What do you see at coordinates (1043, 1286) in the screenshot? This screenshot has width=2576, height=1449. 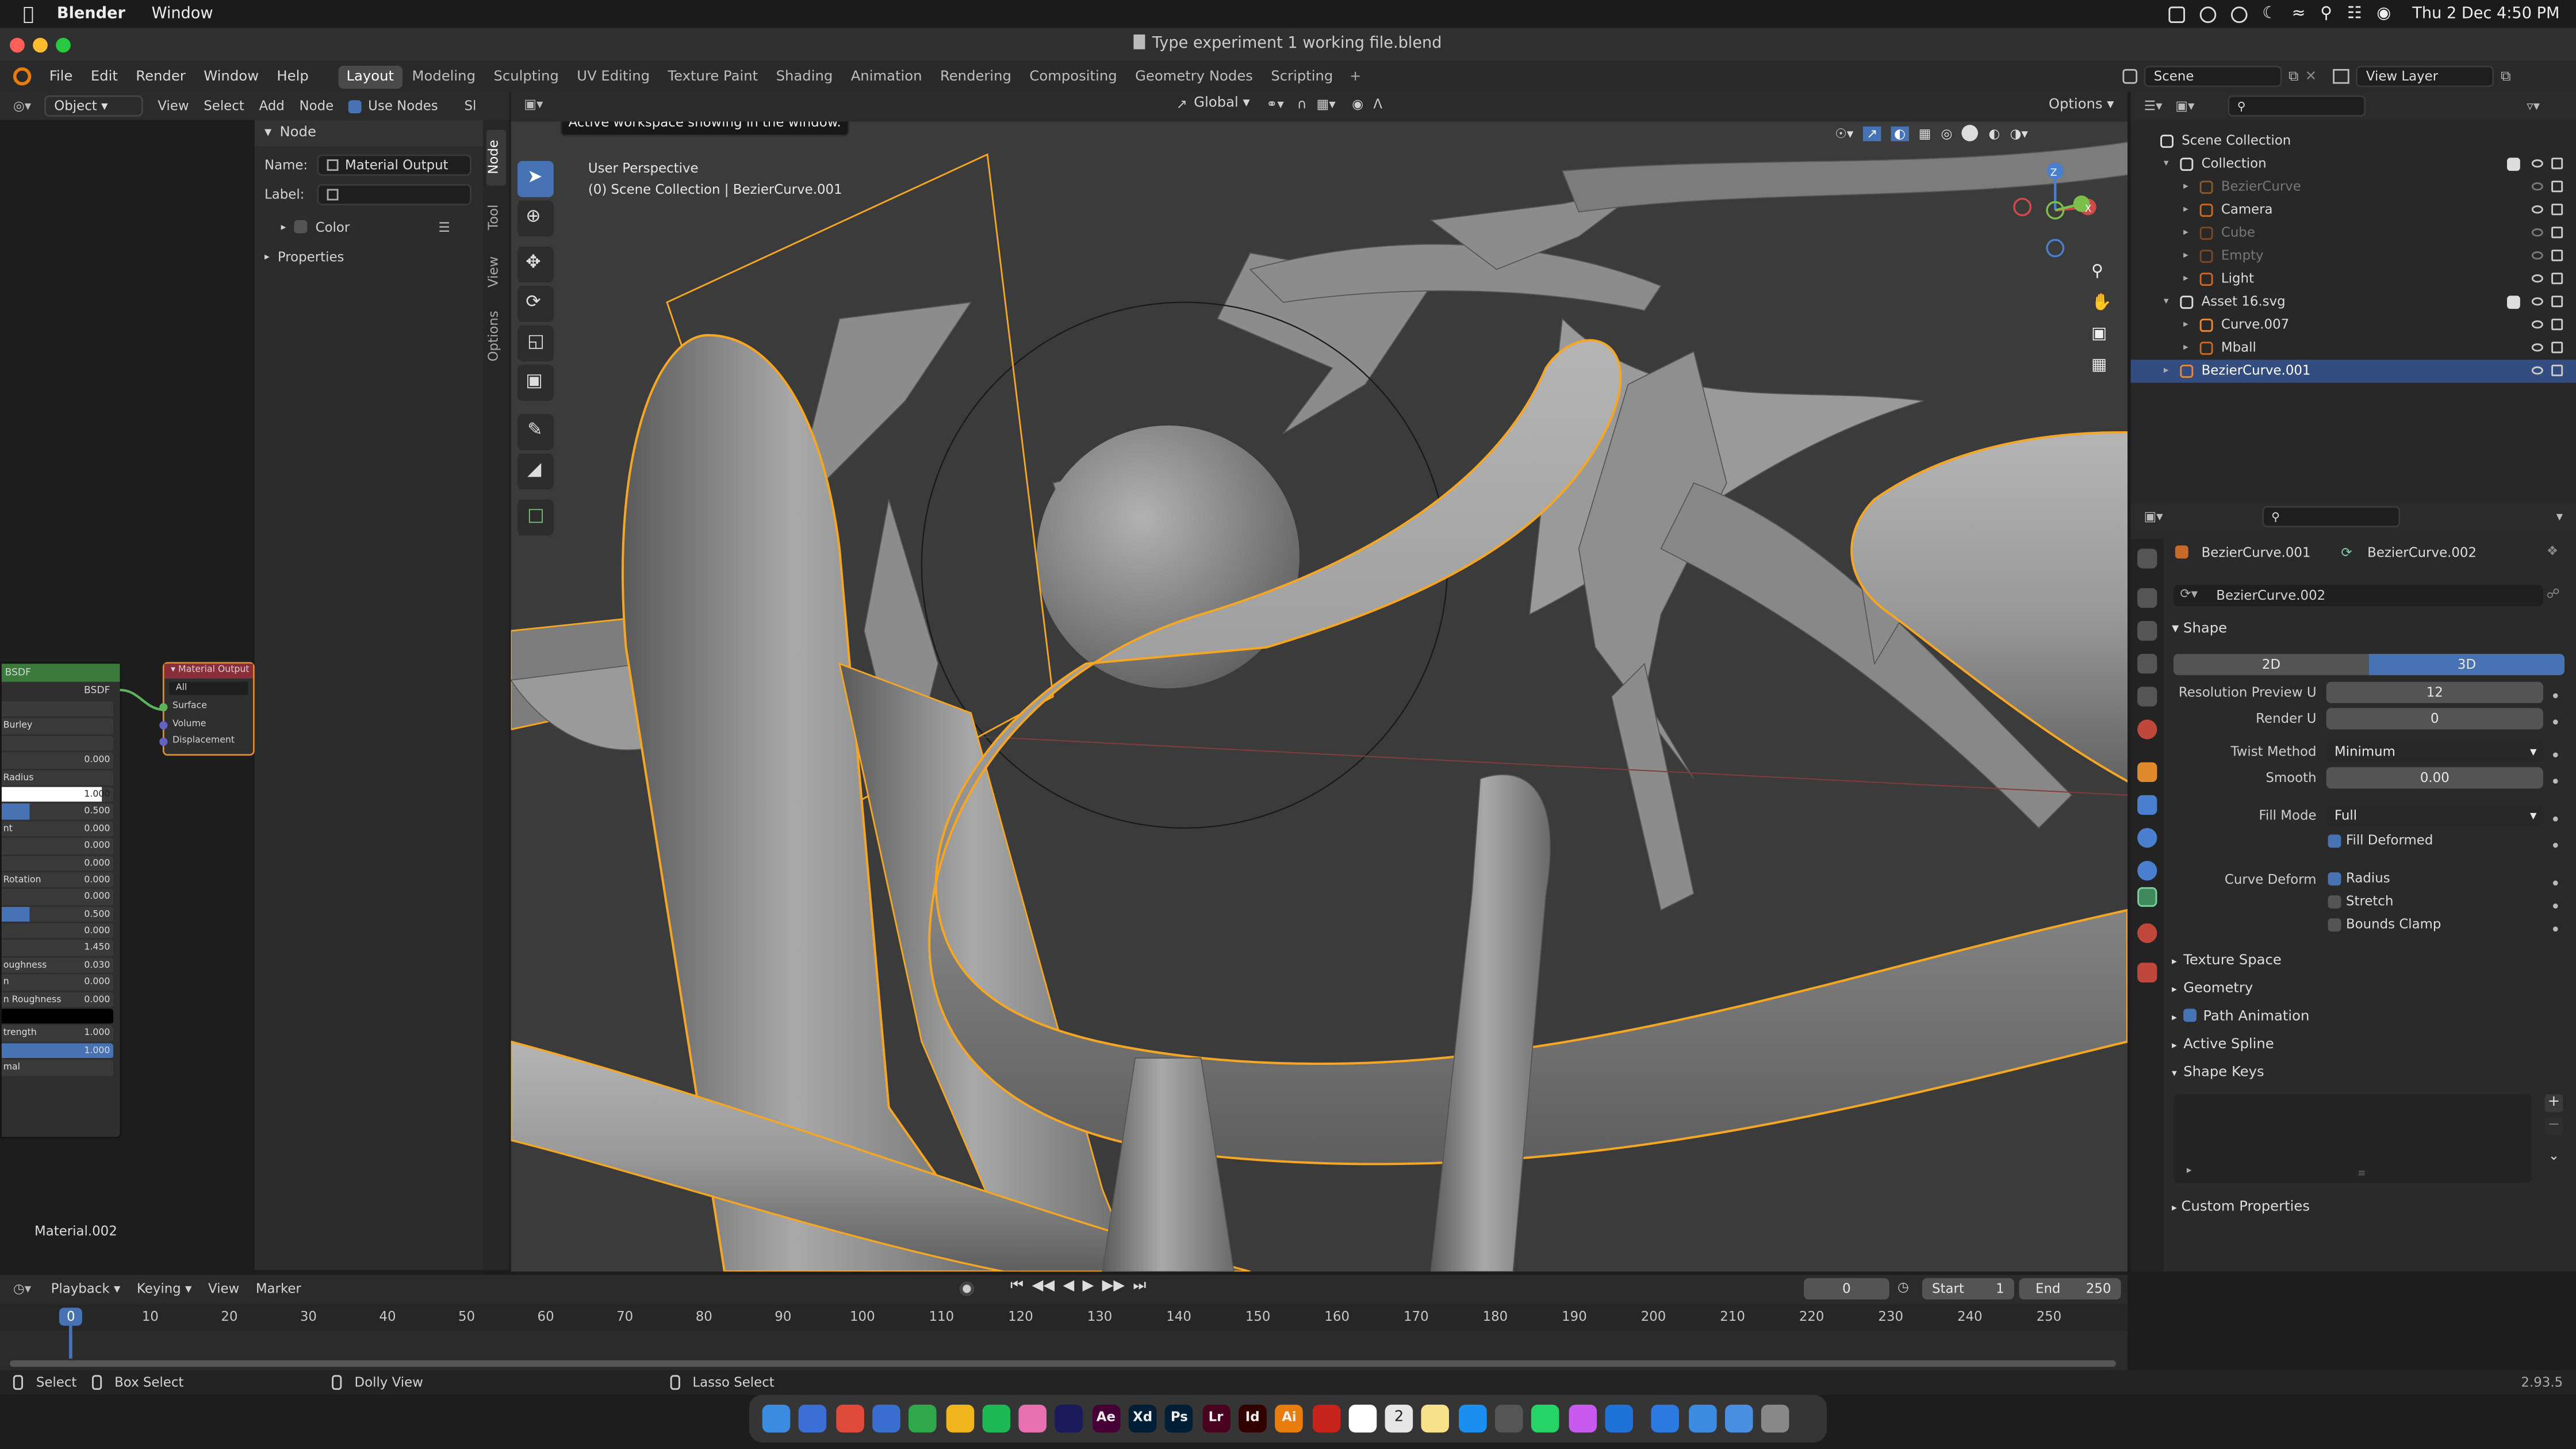 I see `prev-keyframe-icon: ◀◀` at bounding box center [1043, 1286].